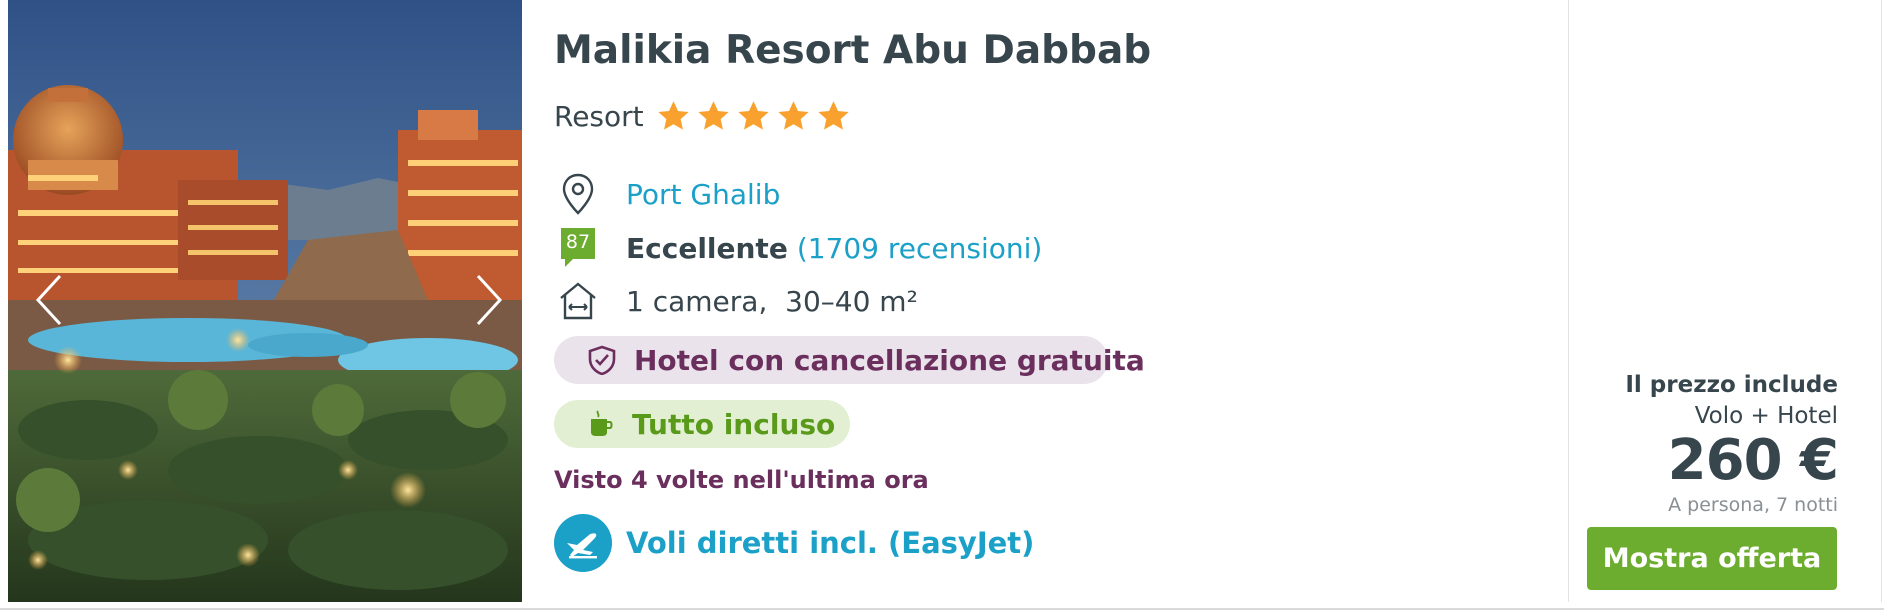 Image resolution: width=1884 pixels, height=610 pixels. Describe the element at coordinates (852, 50) in the screenshot. I see `hotel-name: Malikia Resort Abu Dabbab` at that location.